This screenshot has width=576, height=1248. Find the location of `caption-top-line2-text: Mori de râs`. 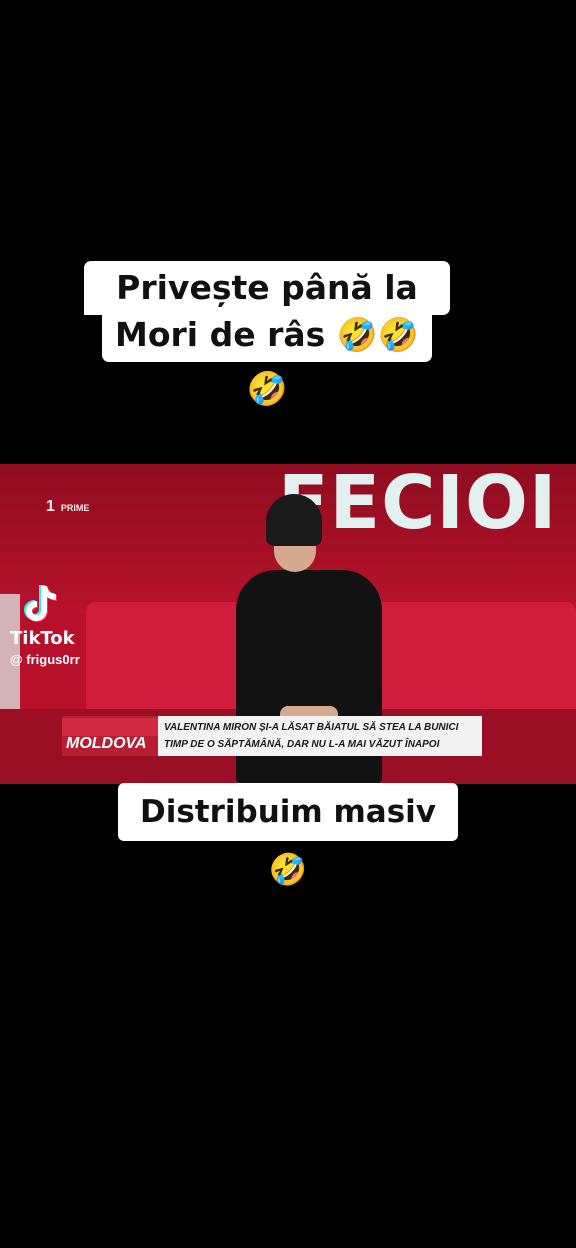

caption-top-line2-text: Mori de râs is located at coordinates (220, 334).